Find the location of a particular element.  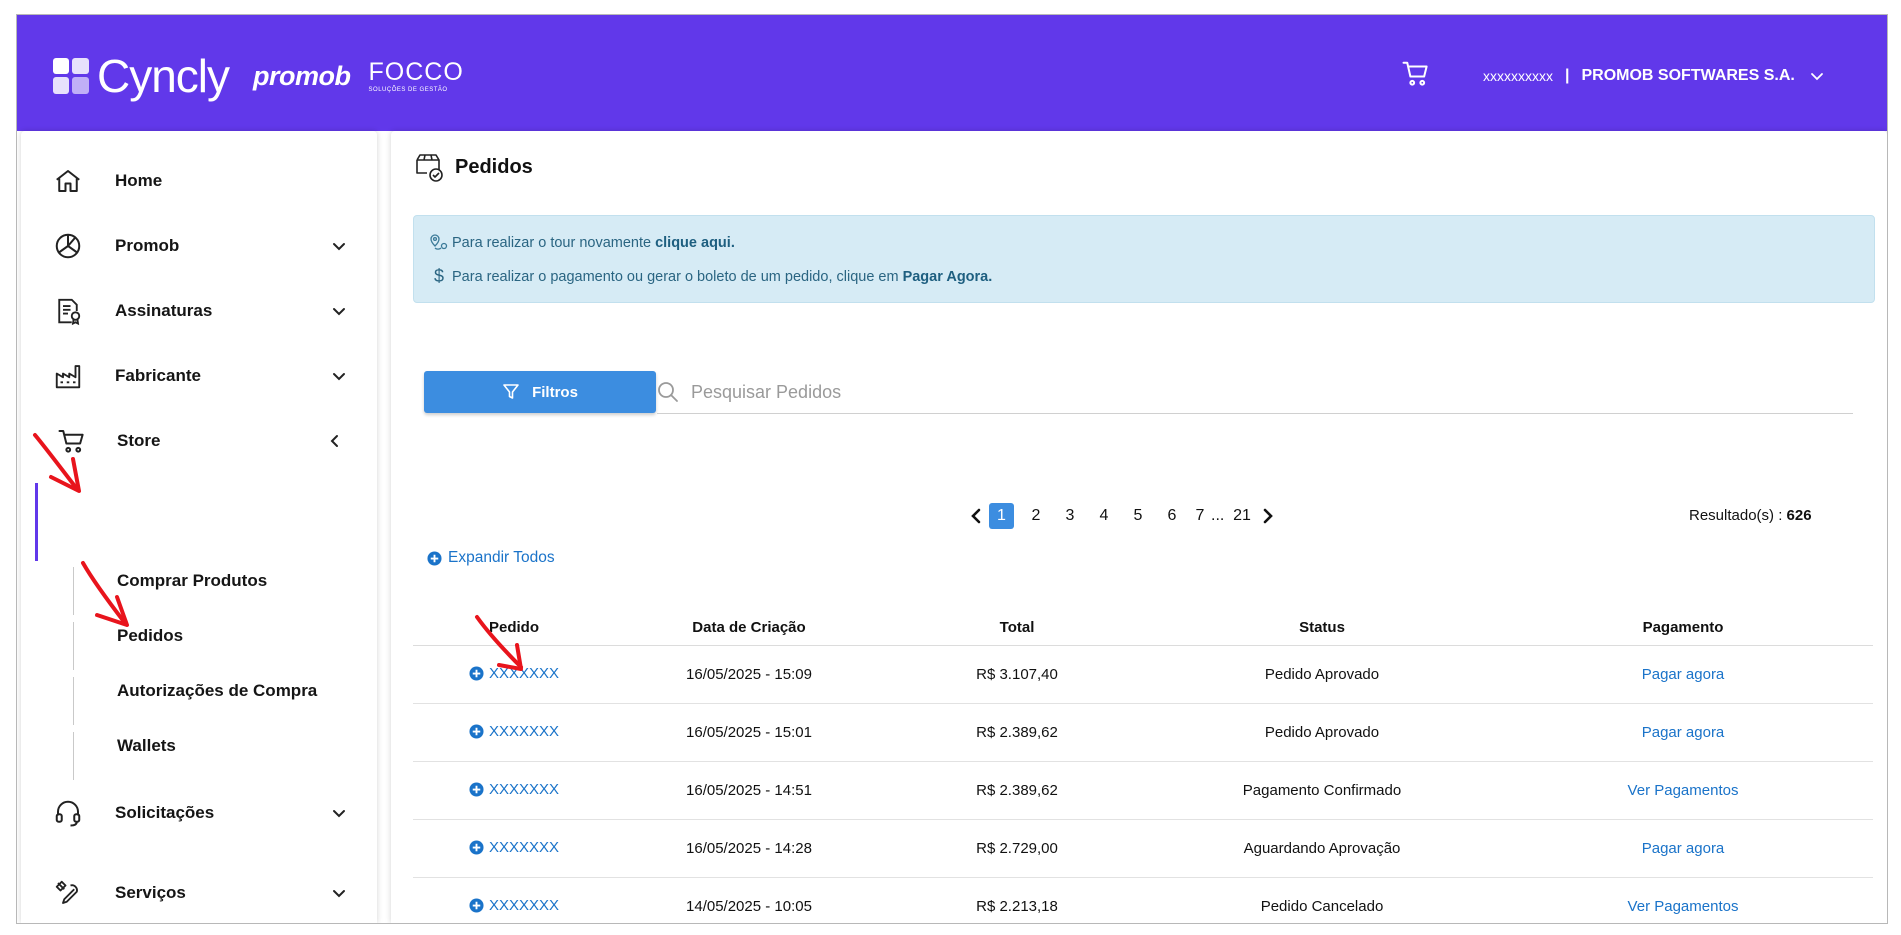

filter-icon is located at coordinates (511, 391).